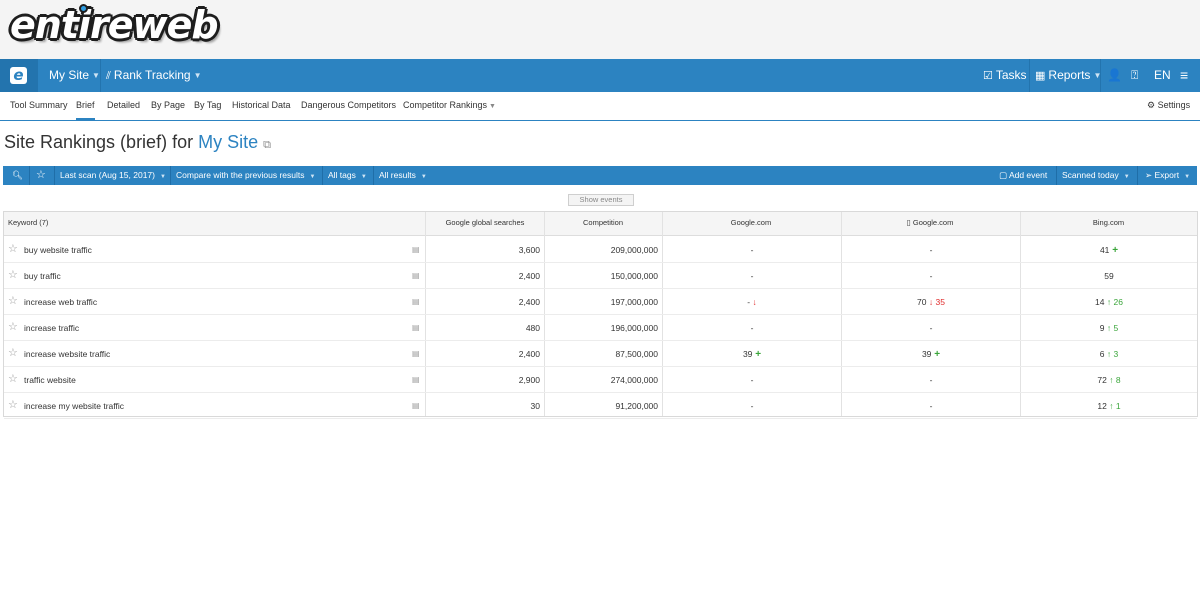  What do you see at coordinates (348, 106) in the screenshot?
I see `tab-dangerous-competitors: Dangerous Competitors` at bounding box center [348, 106].